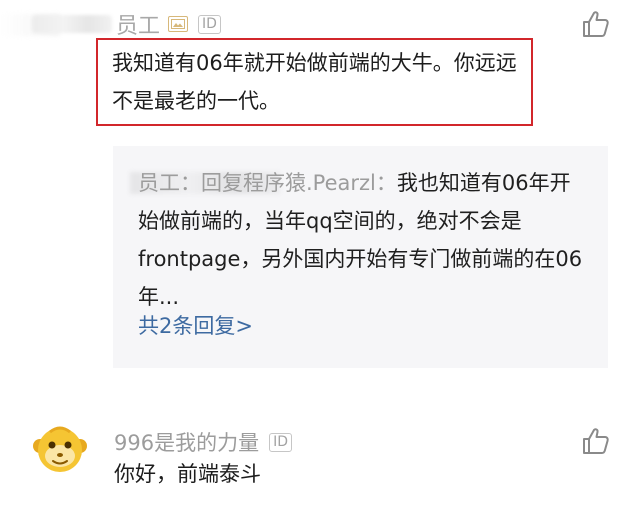 The width and height of the screenshot is (640, 521). What do you see at coordinates (138, 26) in the screenshot?
I see `comment-1-author-name: 员工` at bounding box center [138, 26].